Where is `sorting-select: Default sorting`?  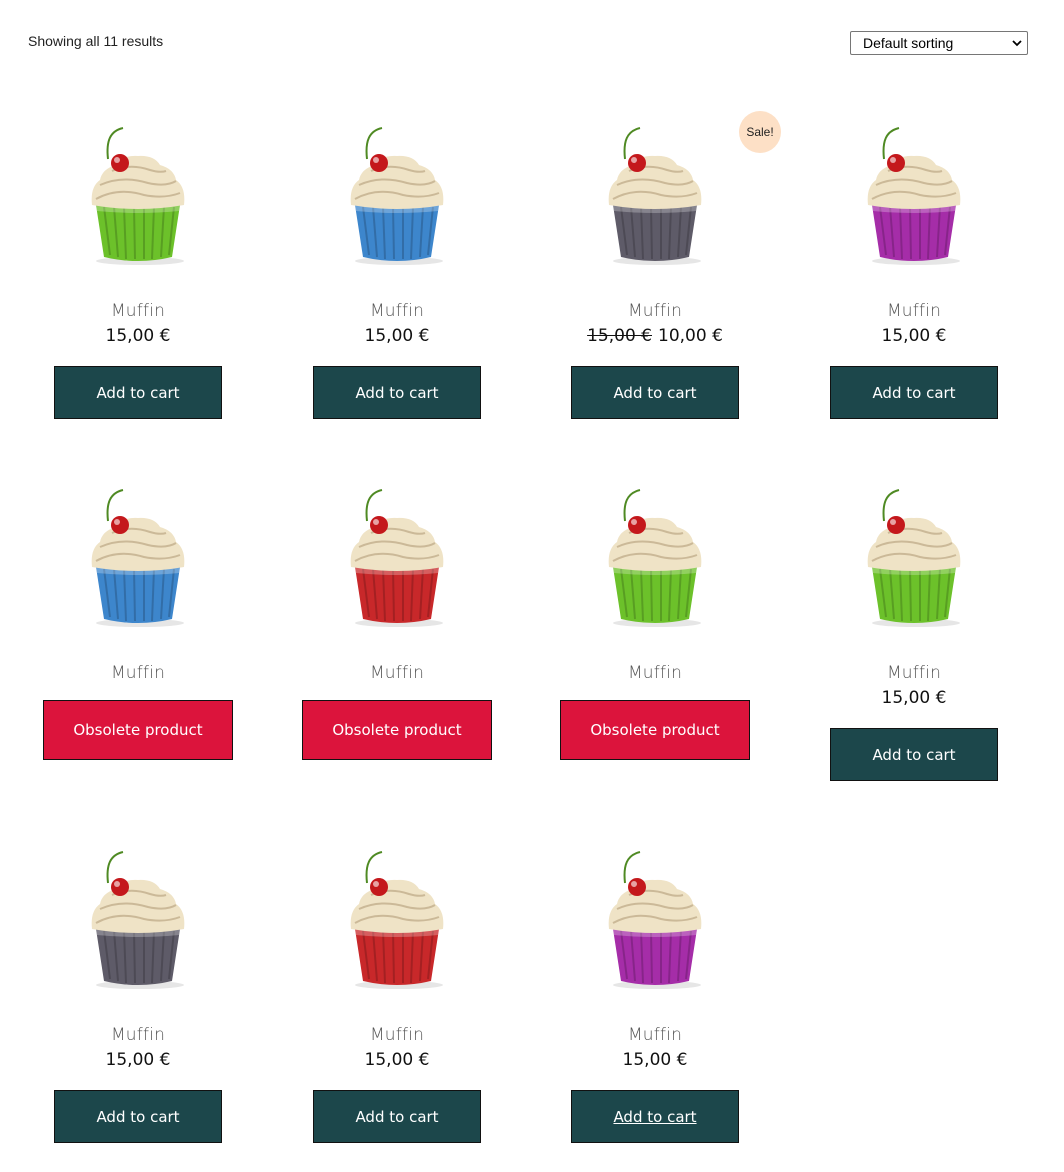 sorting-select: Default sorting is located at coordinates (939, 43).